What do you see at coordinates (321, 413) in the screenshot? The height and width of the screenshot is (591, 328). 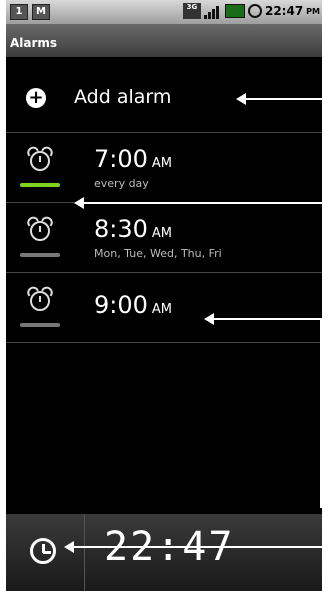 I see `annotation-vertical-line` at bounding box center [321, 413].